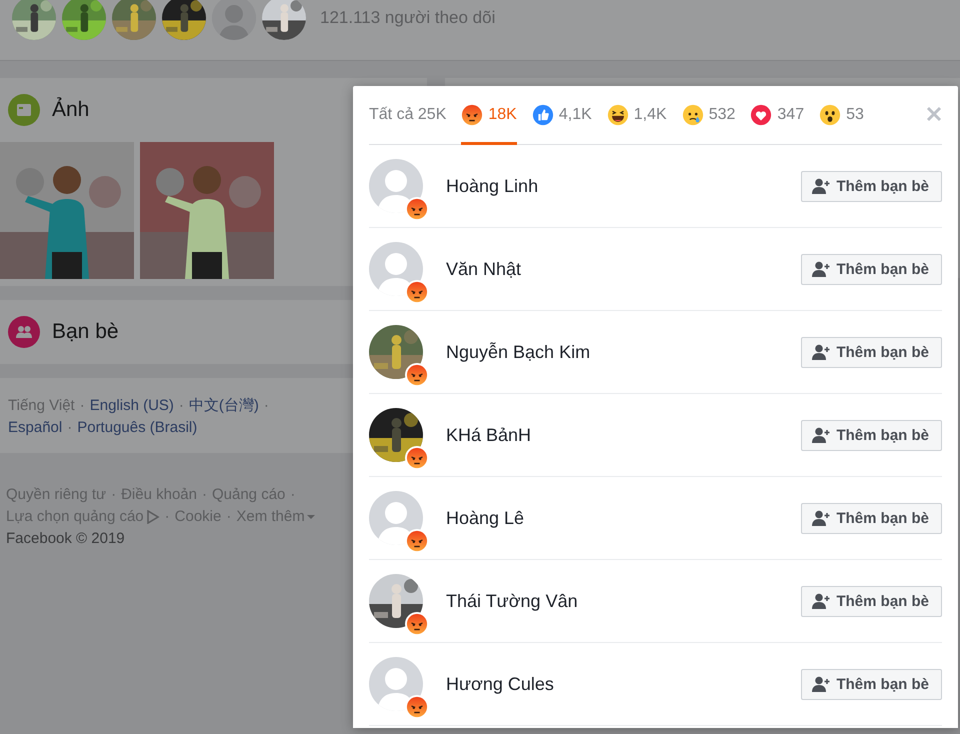 Image resolution: width=960 pixels, height=734 pixels. Describe the element at coordinates (777, 115) in the screenshot. I see `reaction-tab: 347` at that location.